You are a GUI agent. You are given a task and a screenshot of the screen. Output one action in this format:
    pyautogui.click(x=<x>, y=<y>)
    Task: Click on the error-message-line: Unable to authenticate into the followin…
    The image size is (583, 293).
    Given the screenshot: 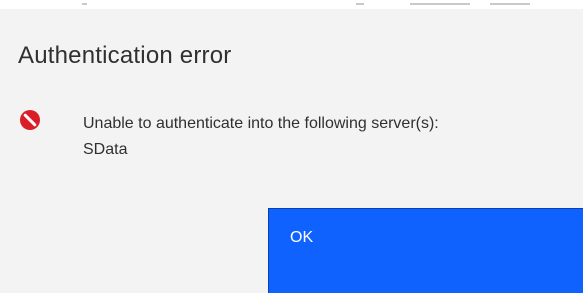 What is the action you would take?
    pyautogui.click(x=261, y=123)
    